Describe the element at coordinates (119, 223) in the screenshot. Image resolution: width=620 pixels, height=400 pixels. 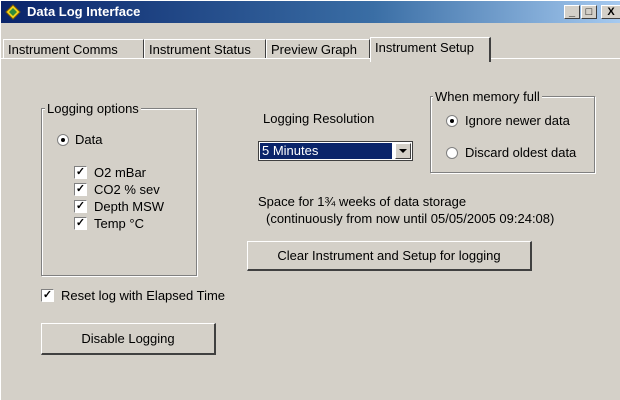
I see `temp-label: Temp °C` at that location.